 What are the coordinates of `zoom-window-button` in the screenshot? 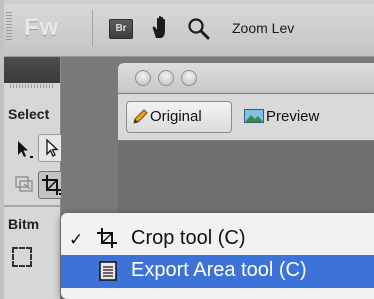 It's located at (189, 78).